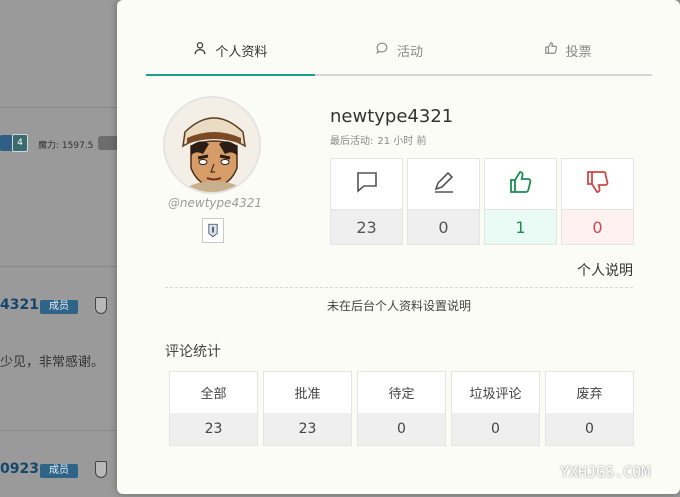 Image resolution: width=680 pixels, height=497 pixels. Describe the element at coordinates (352, 141) in the screenshot. I see `last-active-label: 最后活动:` at that location.